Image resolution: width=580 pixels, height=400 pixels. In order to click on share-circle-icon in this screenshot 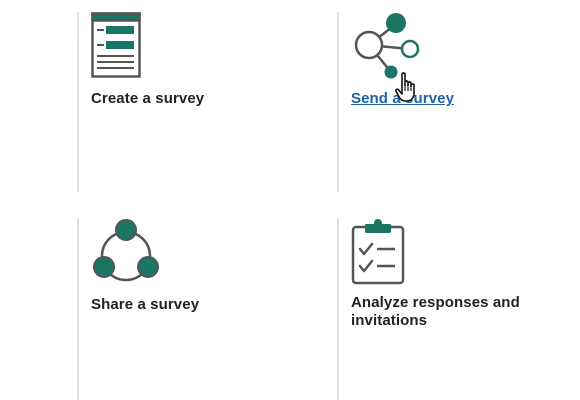, I will do `click(126, 250)`.